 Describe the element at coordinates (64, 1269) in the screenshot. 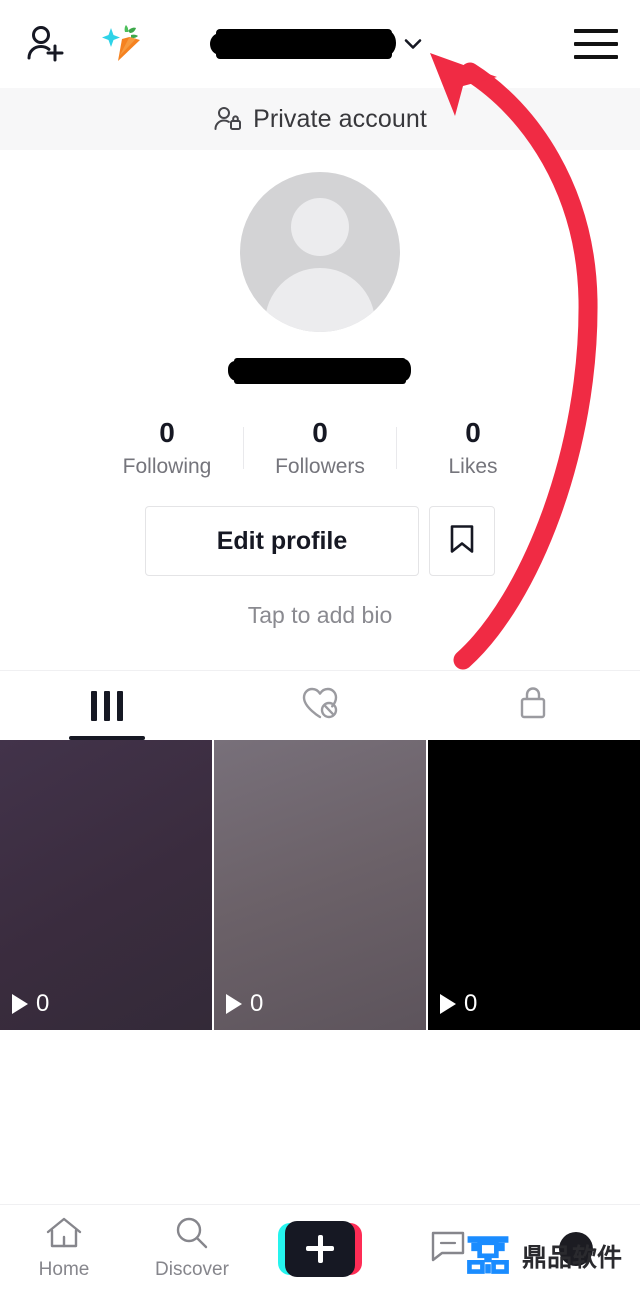

I see `nav-label-home: Home` at that location.